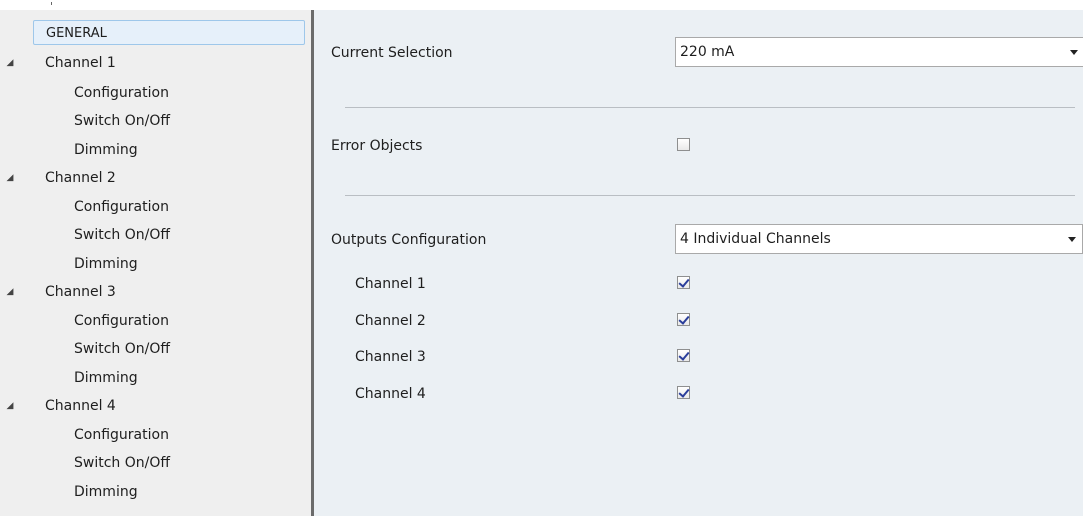 Image resolution: width=1083 pixels, height=516 pixels. I want to click on channel-4-checkbox, so click(683, 392).